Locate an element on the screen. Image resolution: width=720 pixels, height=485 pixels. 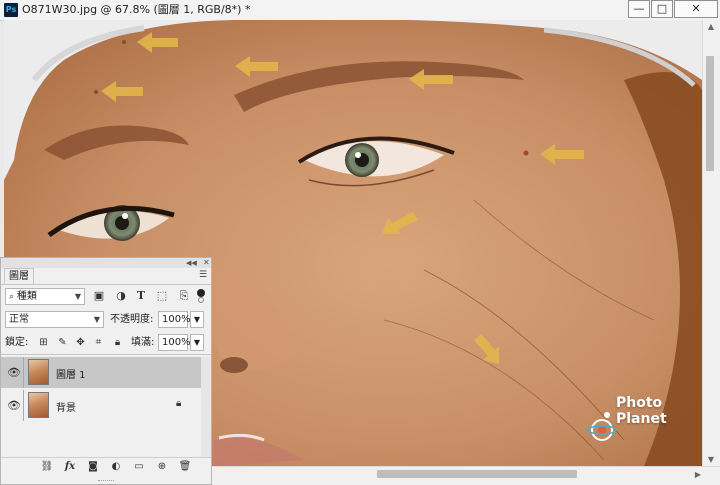
group-icon: ▭ is located at coordinates (139, 467).